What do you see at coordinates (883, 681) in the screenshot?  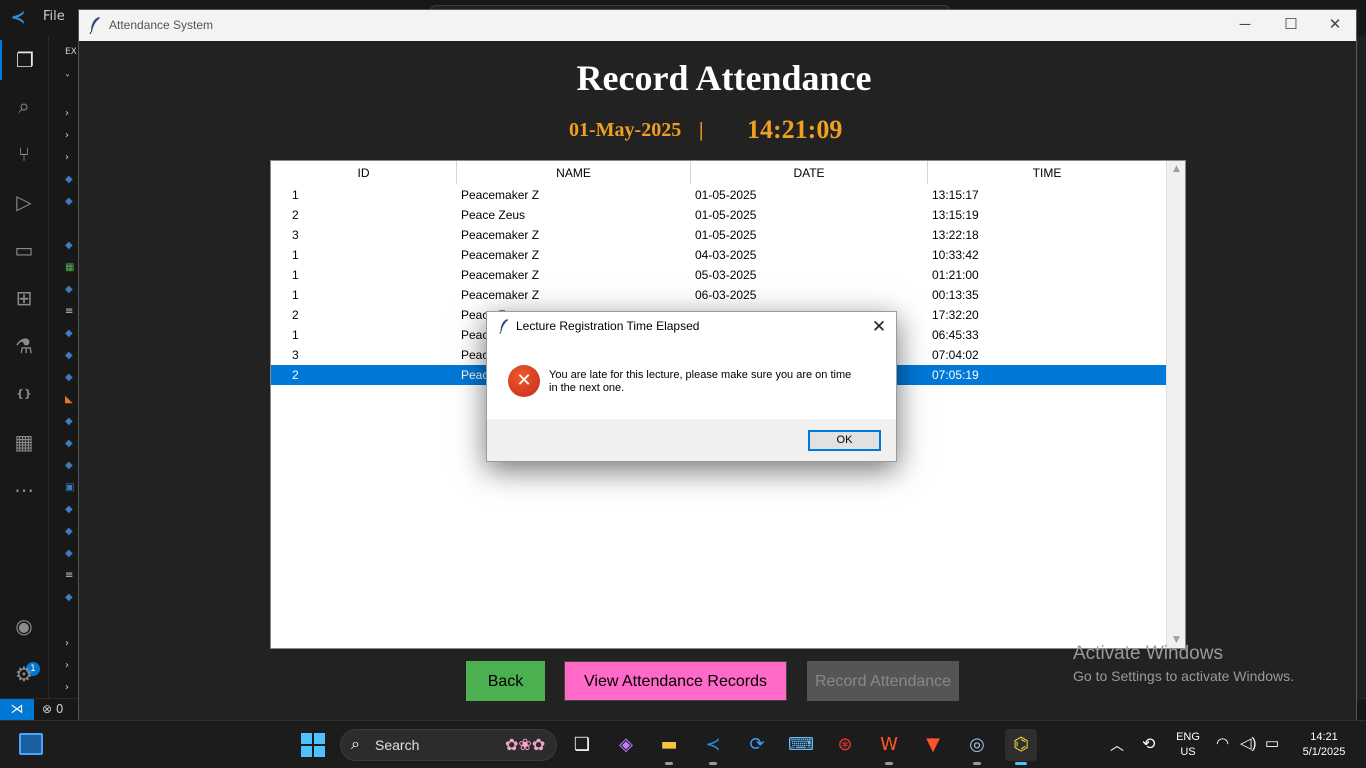 I see `record-attendance-button: Record Attendance` at bounding box center [883, 681].